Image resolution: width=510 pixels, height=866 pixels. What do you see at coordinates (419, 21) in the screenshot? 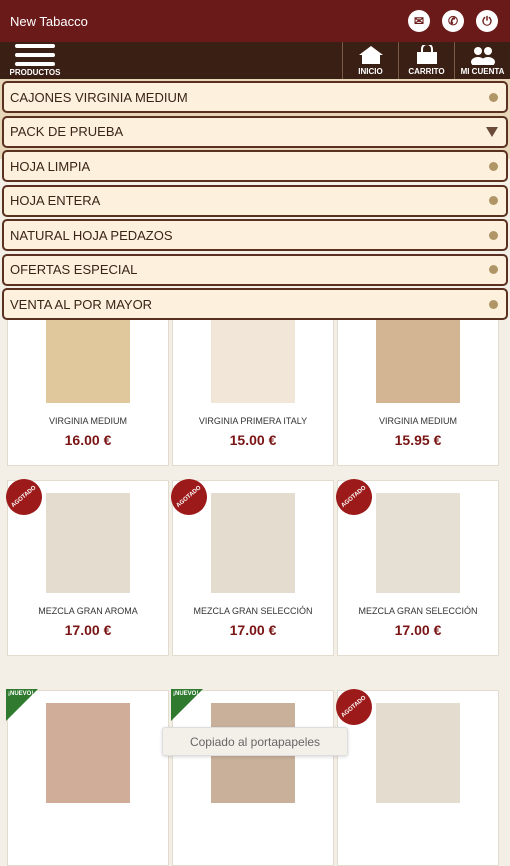
I see `mail-icon: ✉` at bounding box center [419, 21].